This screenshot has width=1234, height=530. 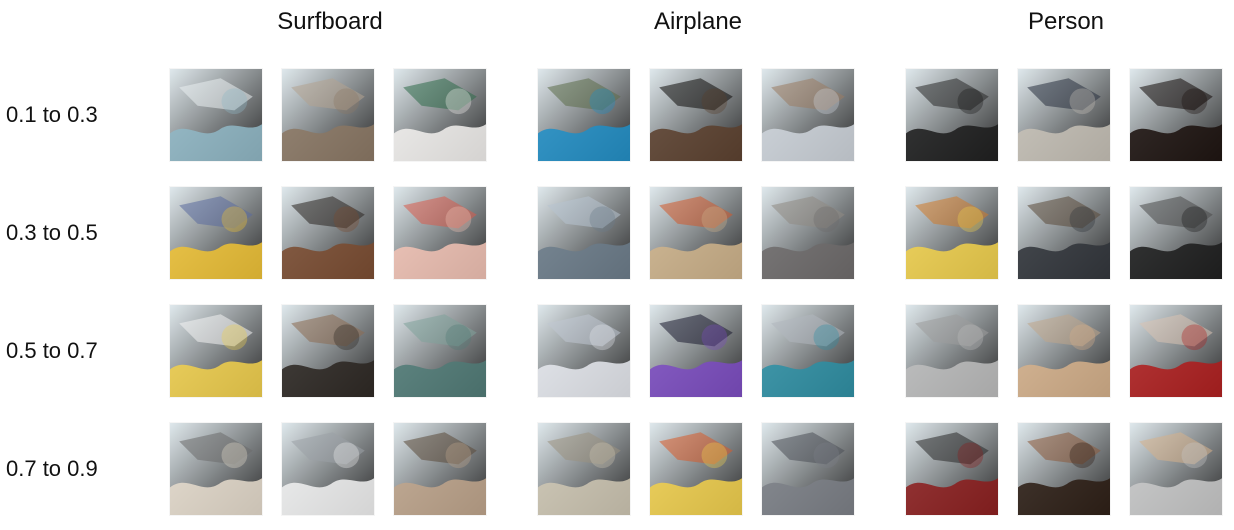 What do you see at coordinates (52, 468) in the screenshot?
I see `row-label-0p7-0p9: 0.7 to 0.9` at bounding box center [52, 468].